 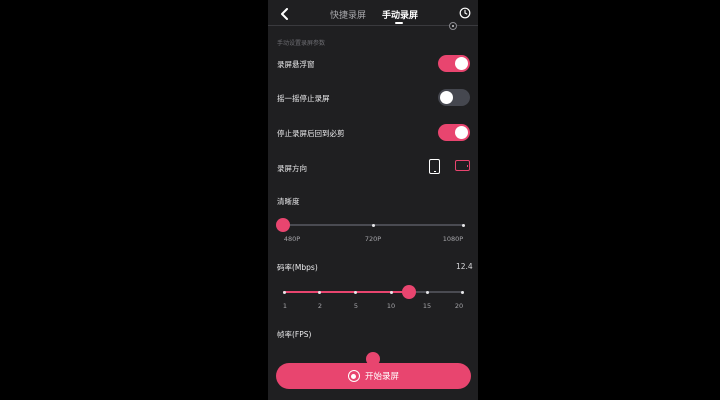 I want to click on active-tab-indicator, so click(x=399, y=23).